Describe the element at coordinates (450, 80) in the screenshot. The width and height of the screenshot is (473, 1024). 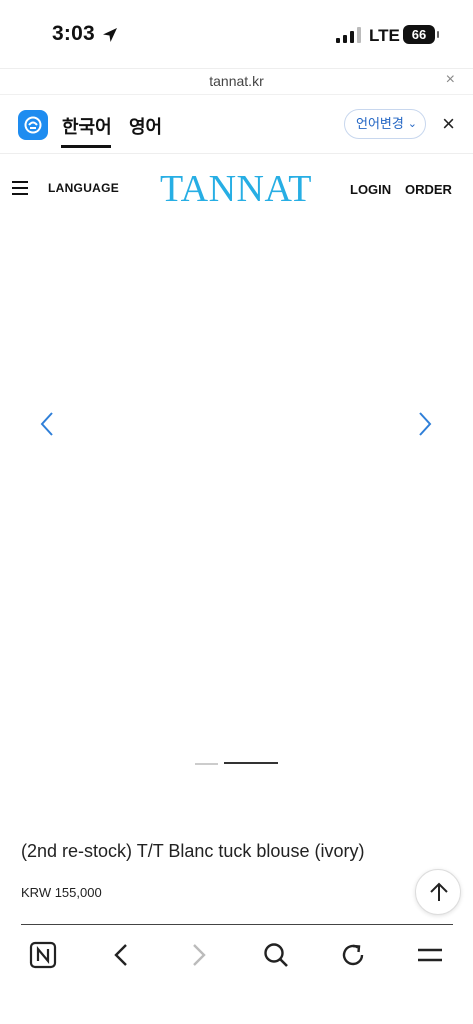
I see `url-close-icon: ×` at that location.